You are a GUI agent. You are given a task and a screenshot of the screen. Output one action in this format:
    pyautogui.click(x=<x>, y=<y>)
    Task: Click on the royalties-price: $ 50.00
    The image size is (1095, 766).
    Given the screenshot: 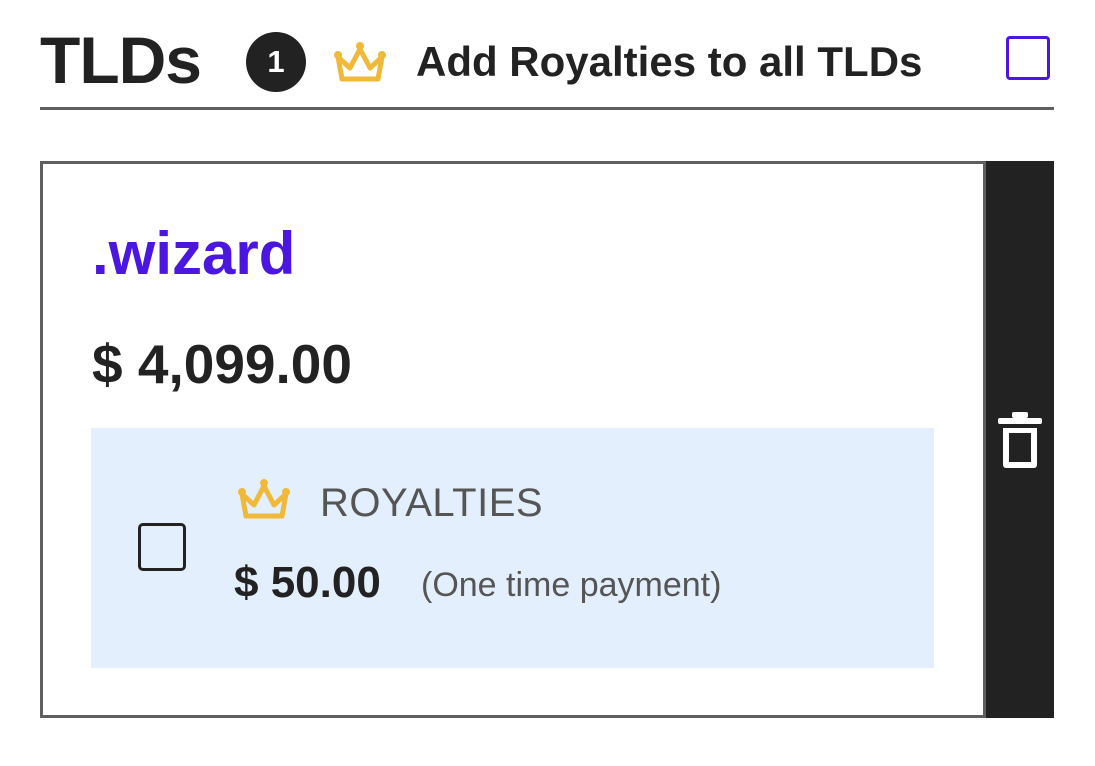 What is the action you would take?
    pyautogui.click(x=307, y=582)
    